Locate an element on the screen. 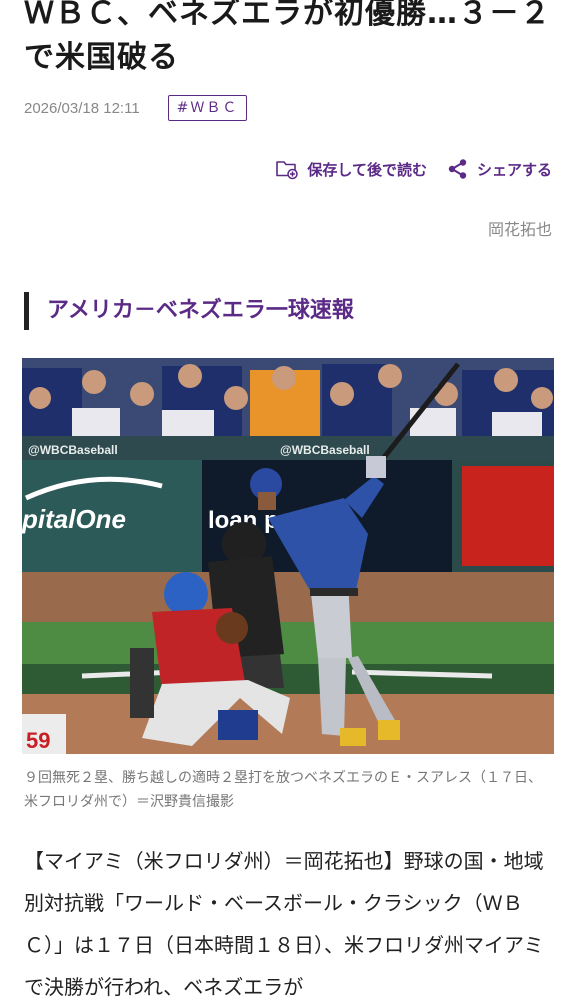 This screenshot has width=576, height=1008. article-actions: 保存して後で読む シェアする is located at coordinates (403, 169).